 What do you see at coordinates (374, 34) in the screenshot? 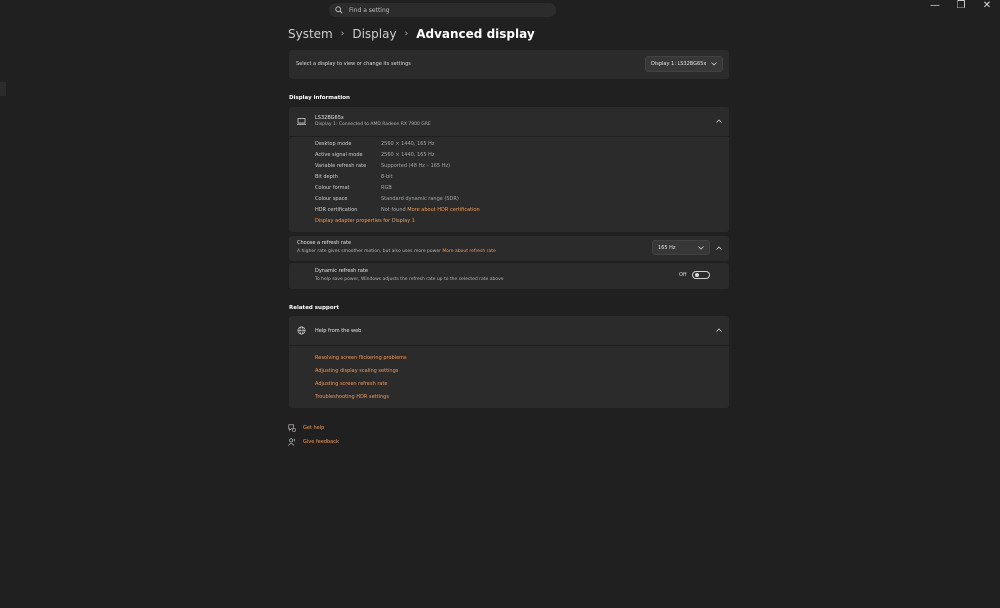
I see `breadcrumb-display: Display` at bounding box center [374, 34].